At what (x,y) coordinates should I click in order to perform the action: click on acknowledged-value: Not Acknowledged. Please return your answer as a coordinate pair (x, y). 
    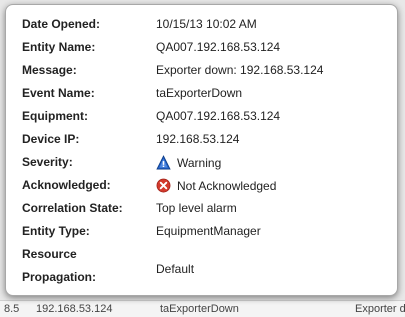
    Looking at the image, I should click on (216, 185).